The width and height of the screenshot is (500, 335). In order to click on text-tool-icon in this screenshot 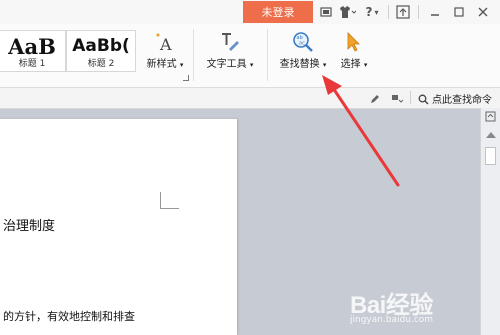, I will do `click(230, 42)`.